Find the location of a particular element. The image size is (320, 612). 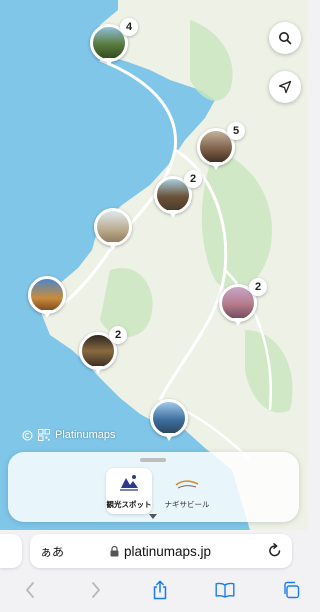

map-attribution: Platinumaps is located at coordinates (69, 435).